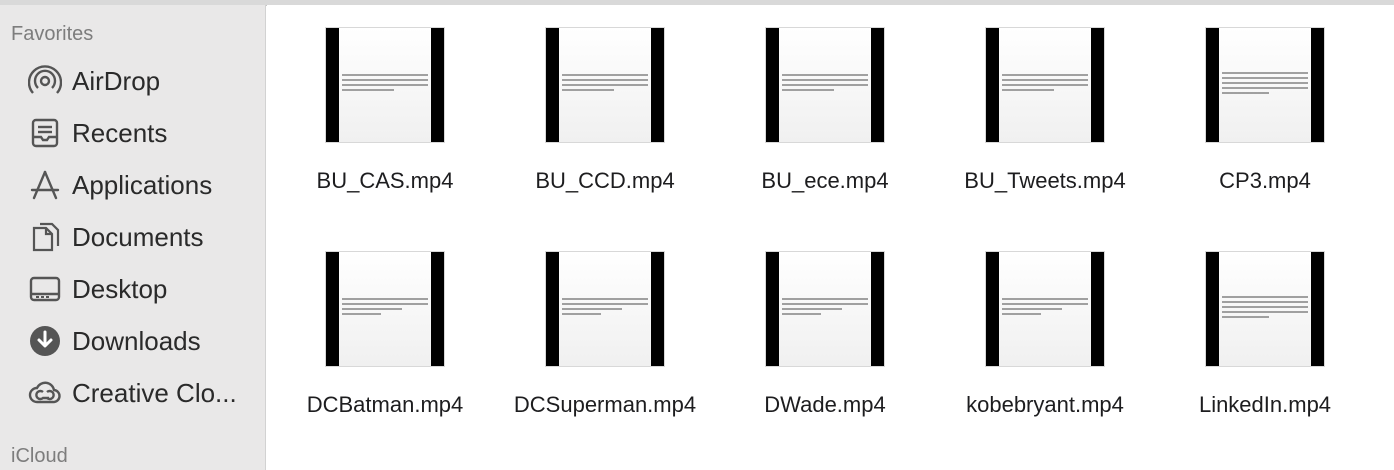  What do you see at coordinates (45, 289) in the screenshot?
I see `desktop-icon` at bounding box center [45, 289].